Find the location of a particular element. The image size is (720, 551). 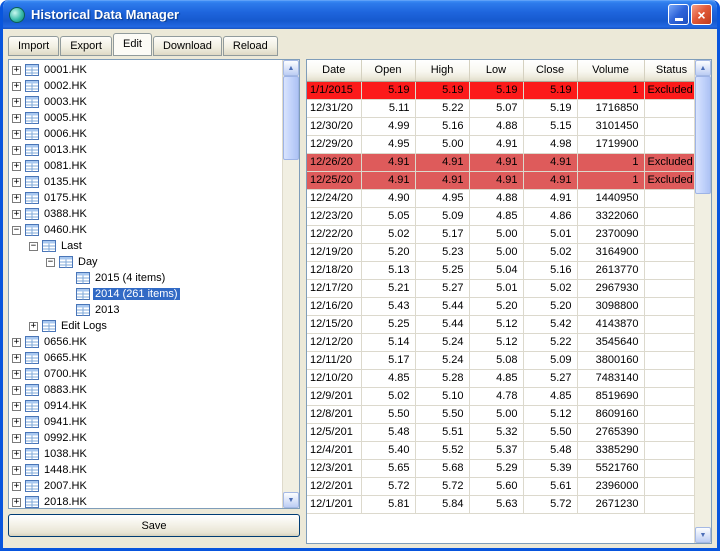

tree-item-label: 0941.HK is located at coordinates (65, 422).